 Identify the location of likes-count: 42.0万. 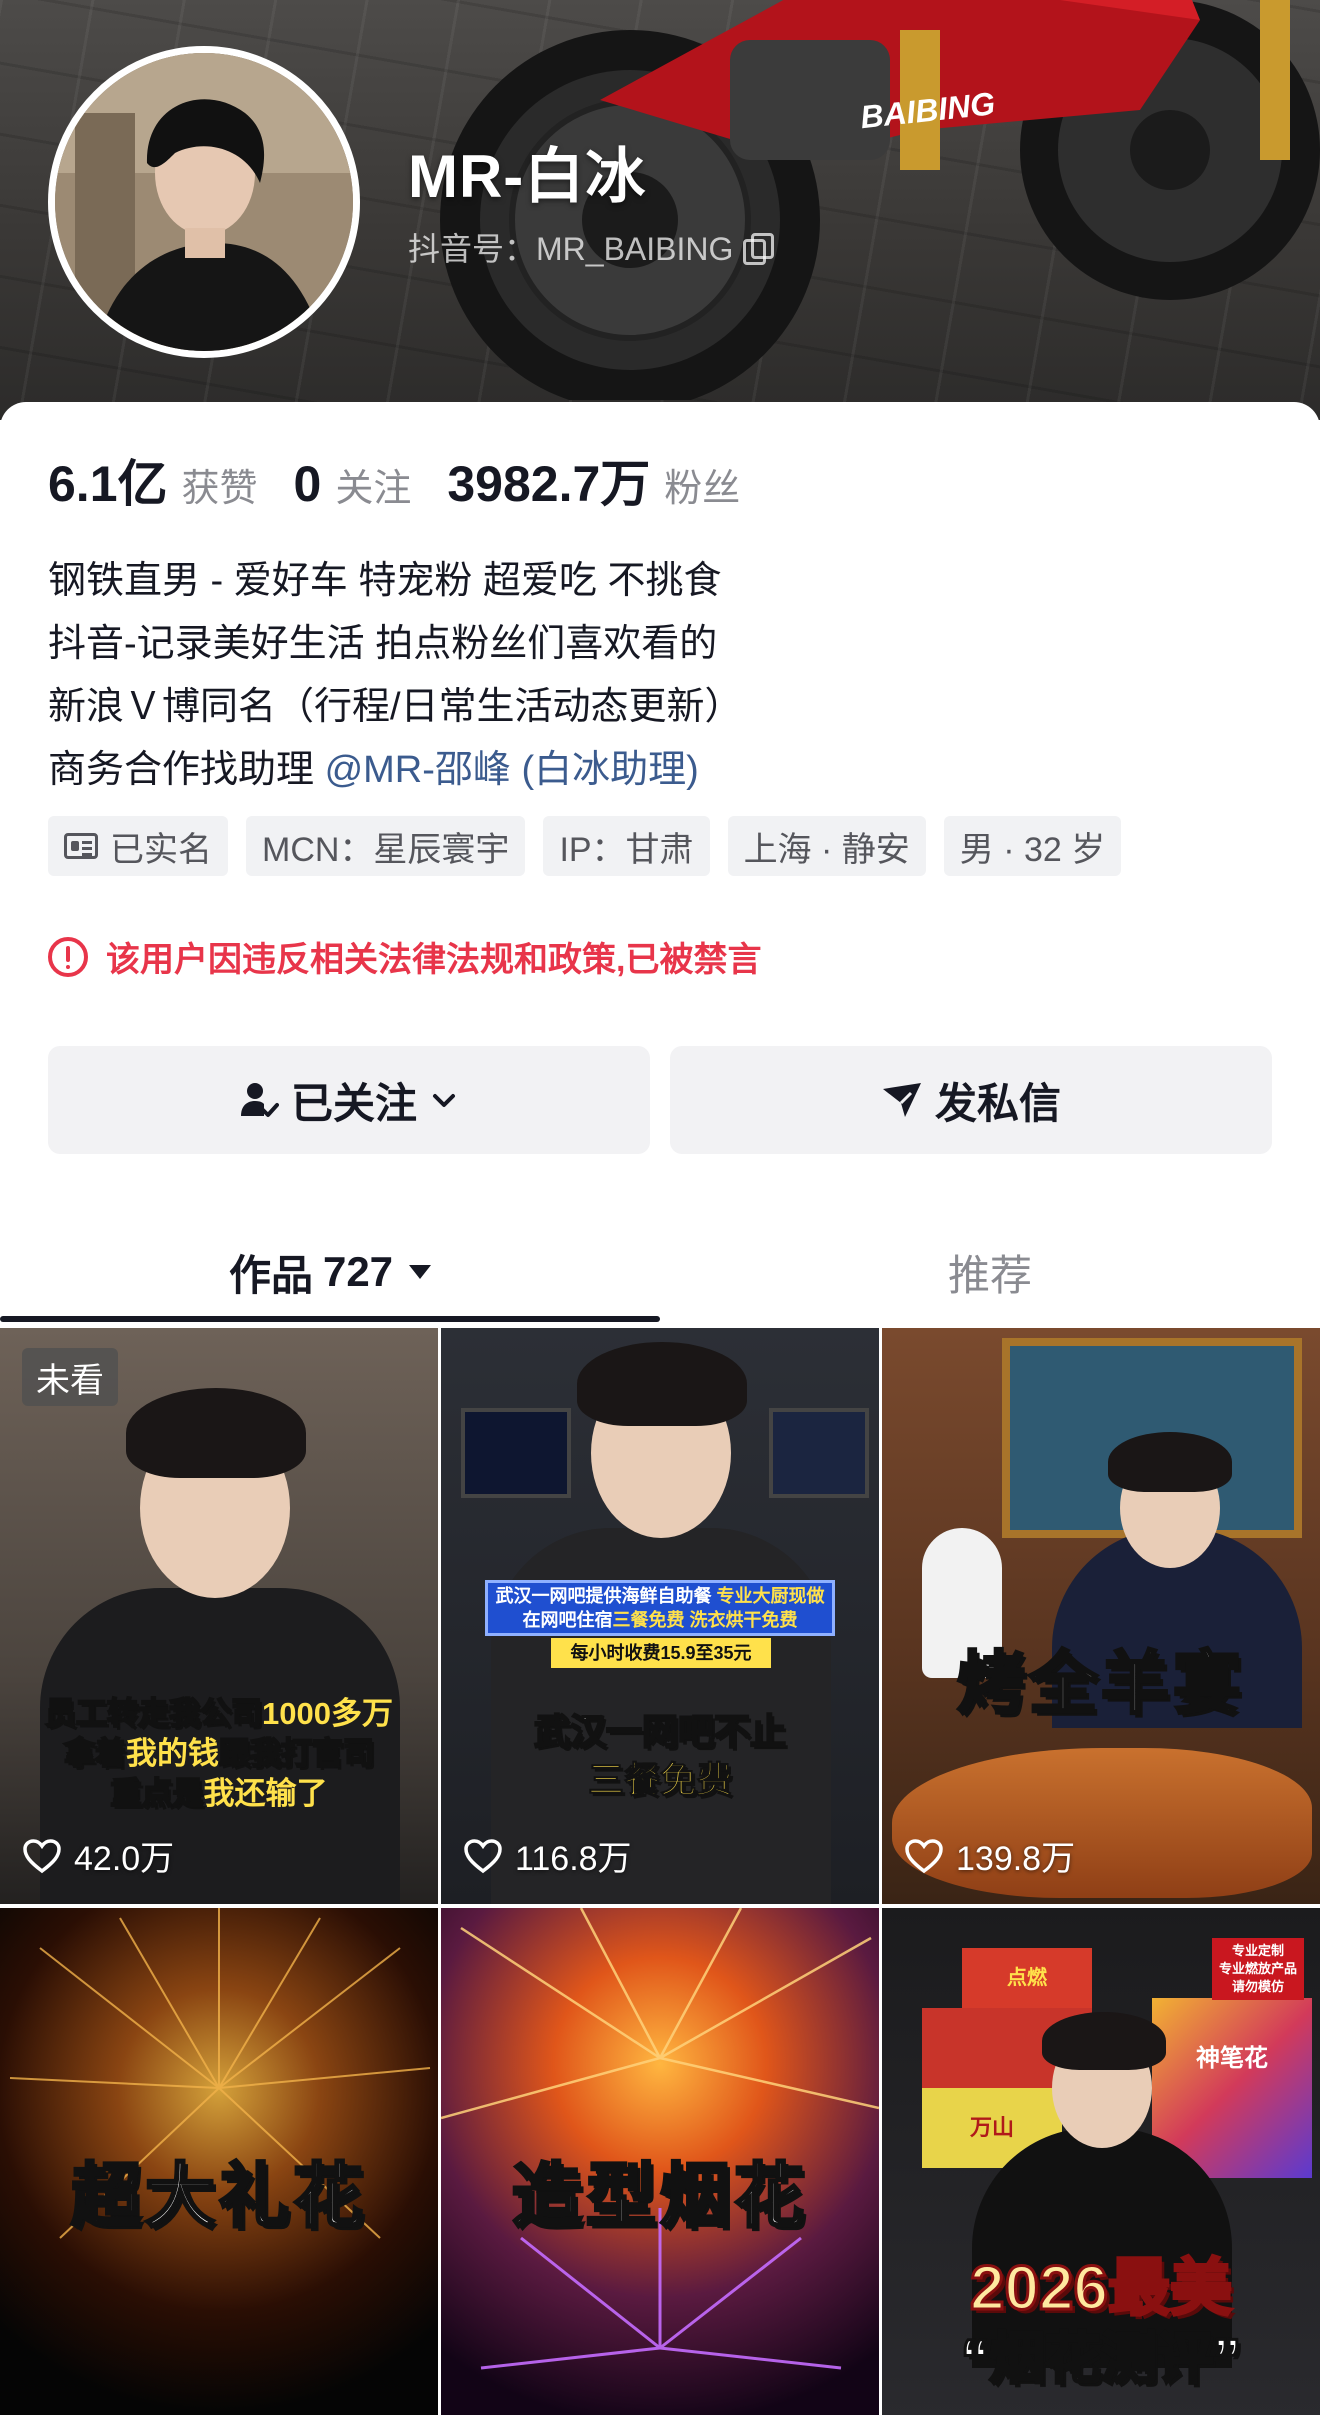
(124, 1859).